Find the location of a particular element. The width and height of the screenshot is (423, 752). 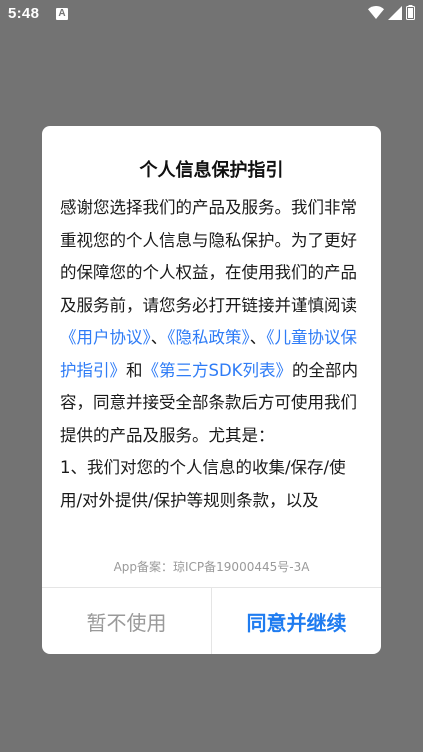

status-bar: 5:48 A is located at coordinates (211, 15).